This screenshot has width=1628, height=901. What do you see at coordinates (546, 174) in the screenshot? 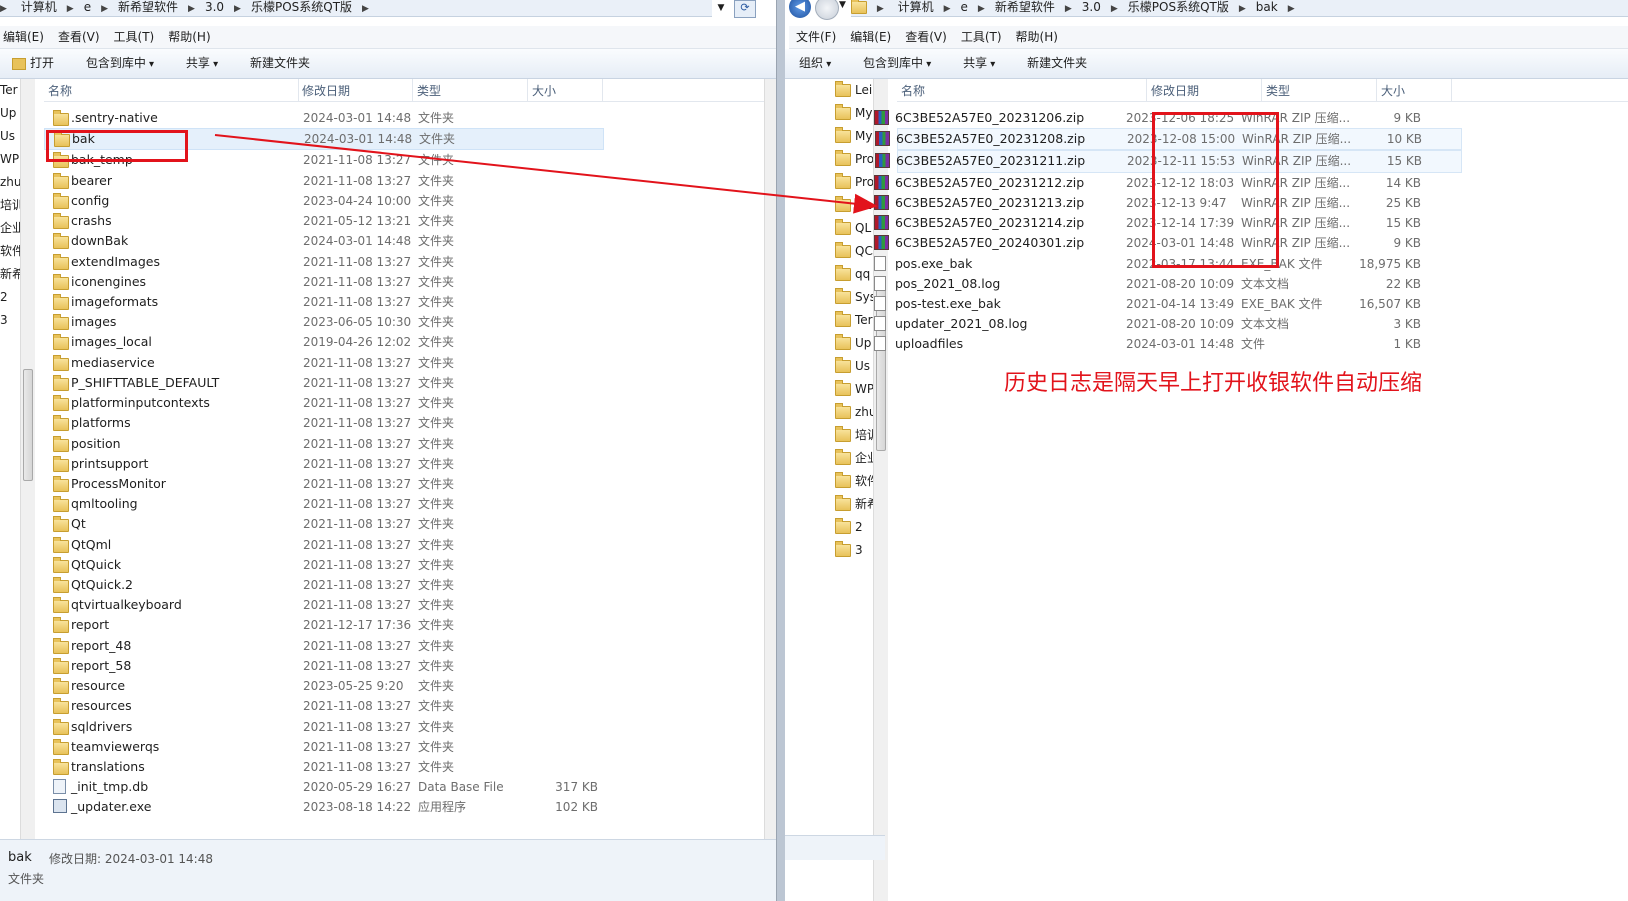
I see `annotation-arrow` at bounding box center [546, 174].